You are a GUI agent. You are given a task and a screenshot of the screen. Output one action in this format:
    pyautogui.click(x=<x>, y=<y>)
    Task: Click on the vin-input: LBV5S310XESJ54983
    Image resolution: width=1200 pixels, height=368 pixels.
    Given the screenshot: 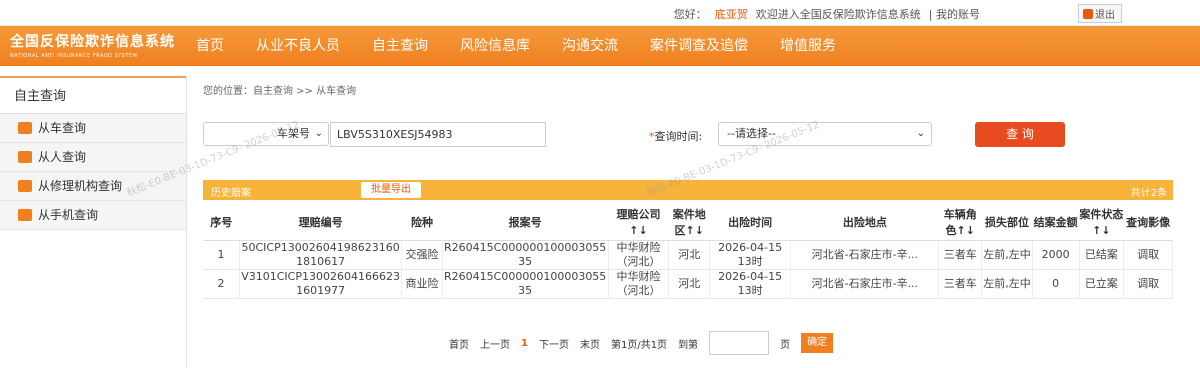 What is the action you would take?
    pyautogui.click(x=438, y=134)
    